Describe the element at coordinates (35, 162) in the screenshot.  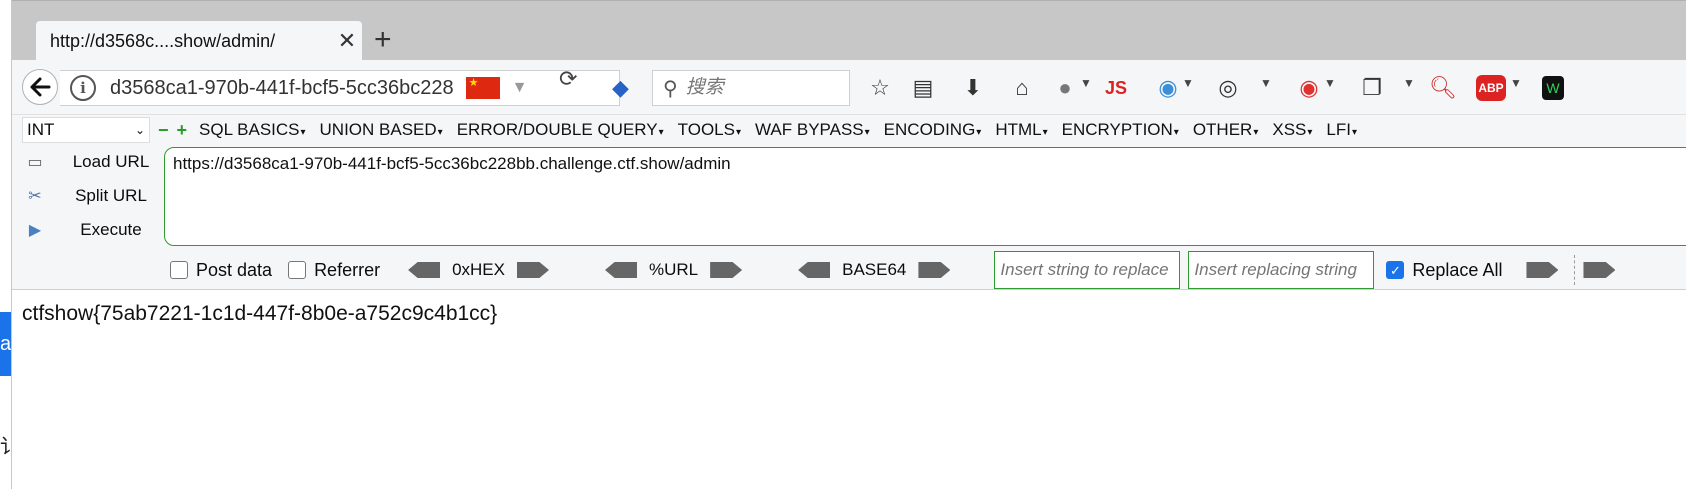
I see `load-url-icon: ▭` at that location.